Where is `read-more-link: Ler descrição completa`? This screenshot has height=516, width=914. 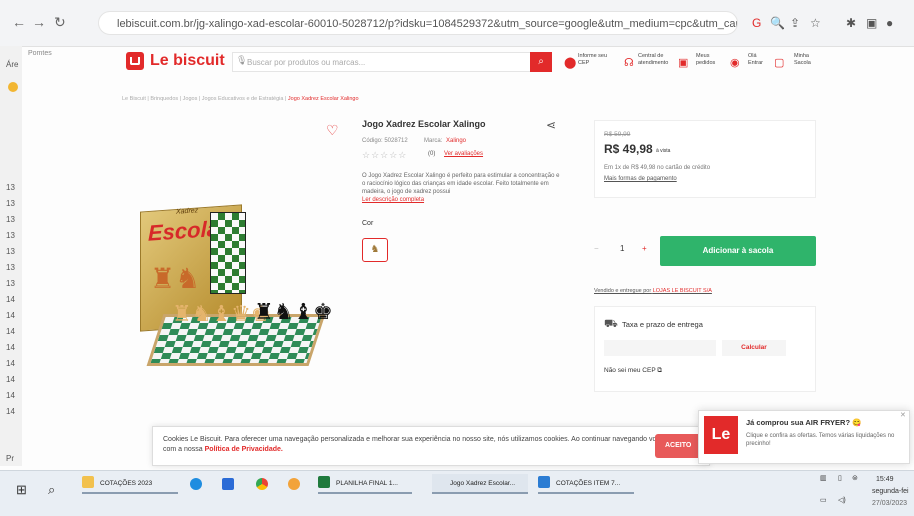 read-more-link: Ler descrição completa is located at coordinates (393, 200).